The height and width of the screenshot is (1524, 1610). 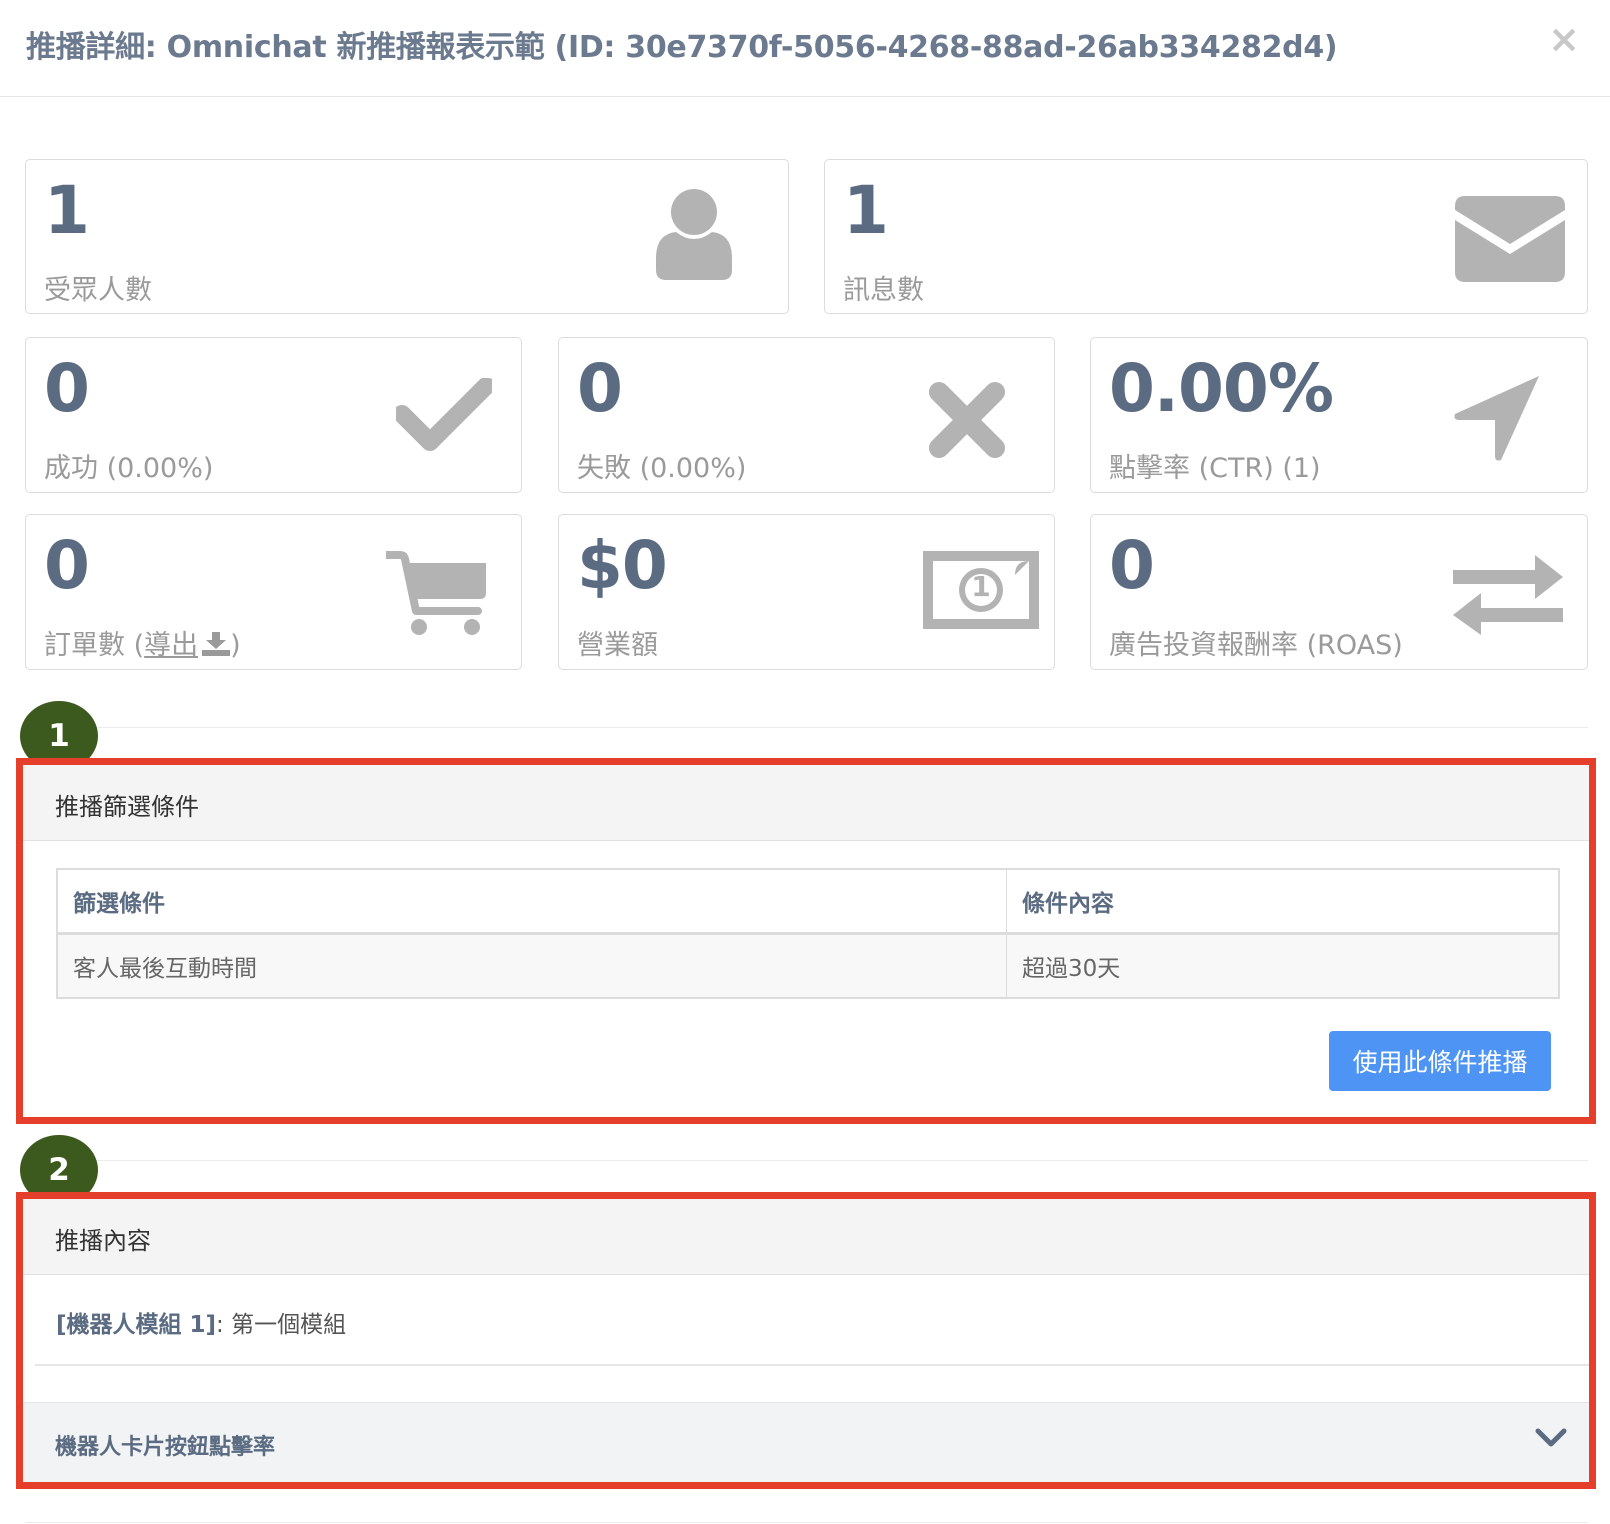 What do you see at coordinates (617, 645) in the screenshot?
I see `stat-label: 營業額` at bounding box center [617, 645].